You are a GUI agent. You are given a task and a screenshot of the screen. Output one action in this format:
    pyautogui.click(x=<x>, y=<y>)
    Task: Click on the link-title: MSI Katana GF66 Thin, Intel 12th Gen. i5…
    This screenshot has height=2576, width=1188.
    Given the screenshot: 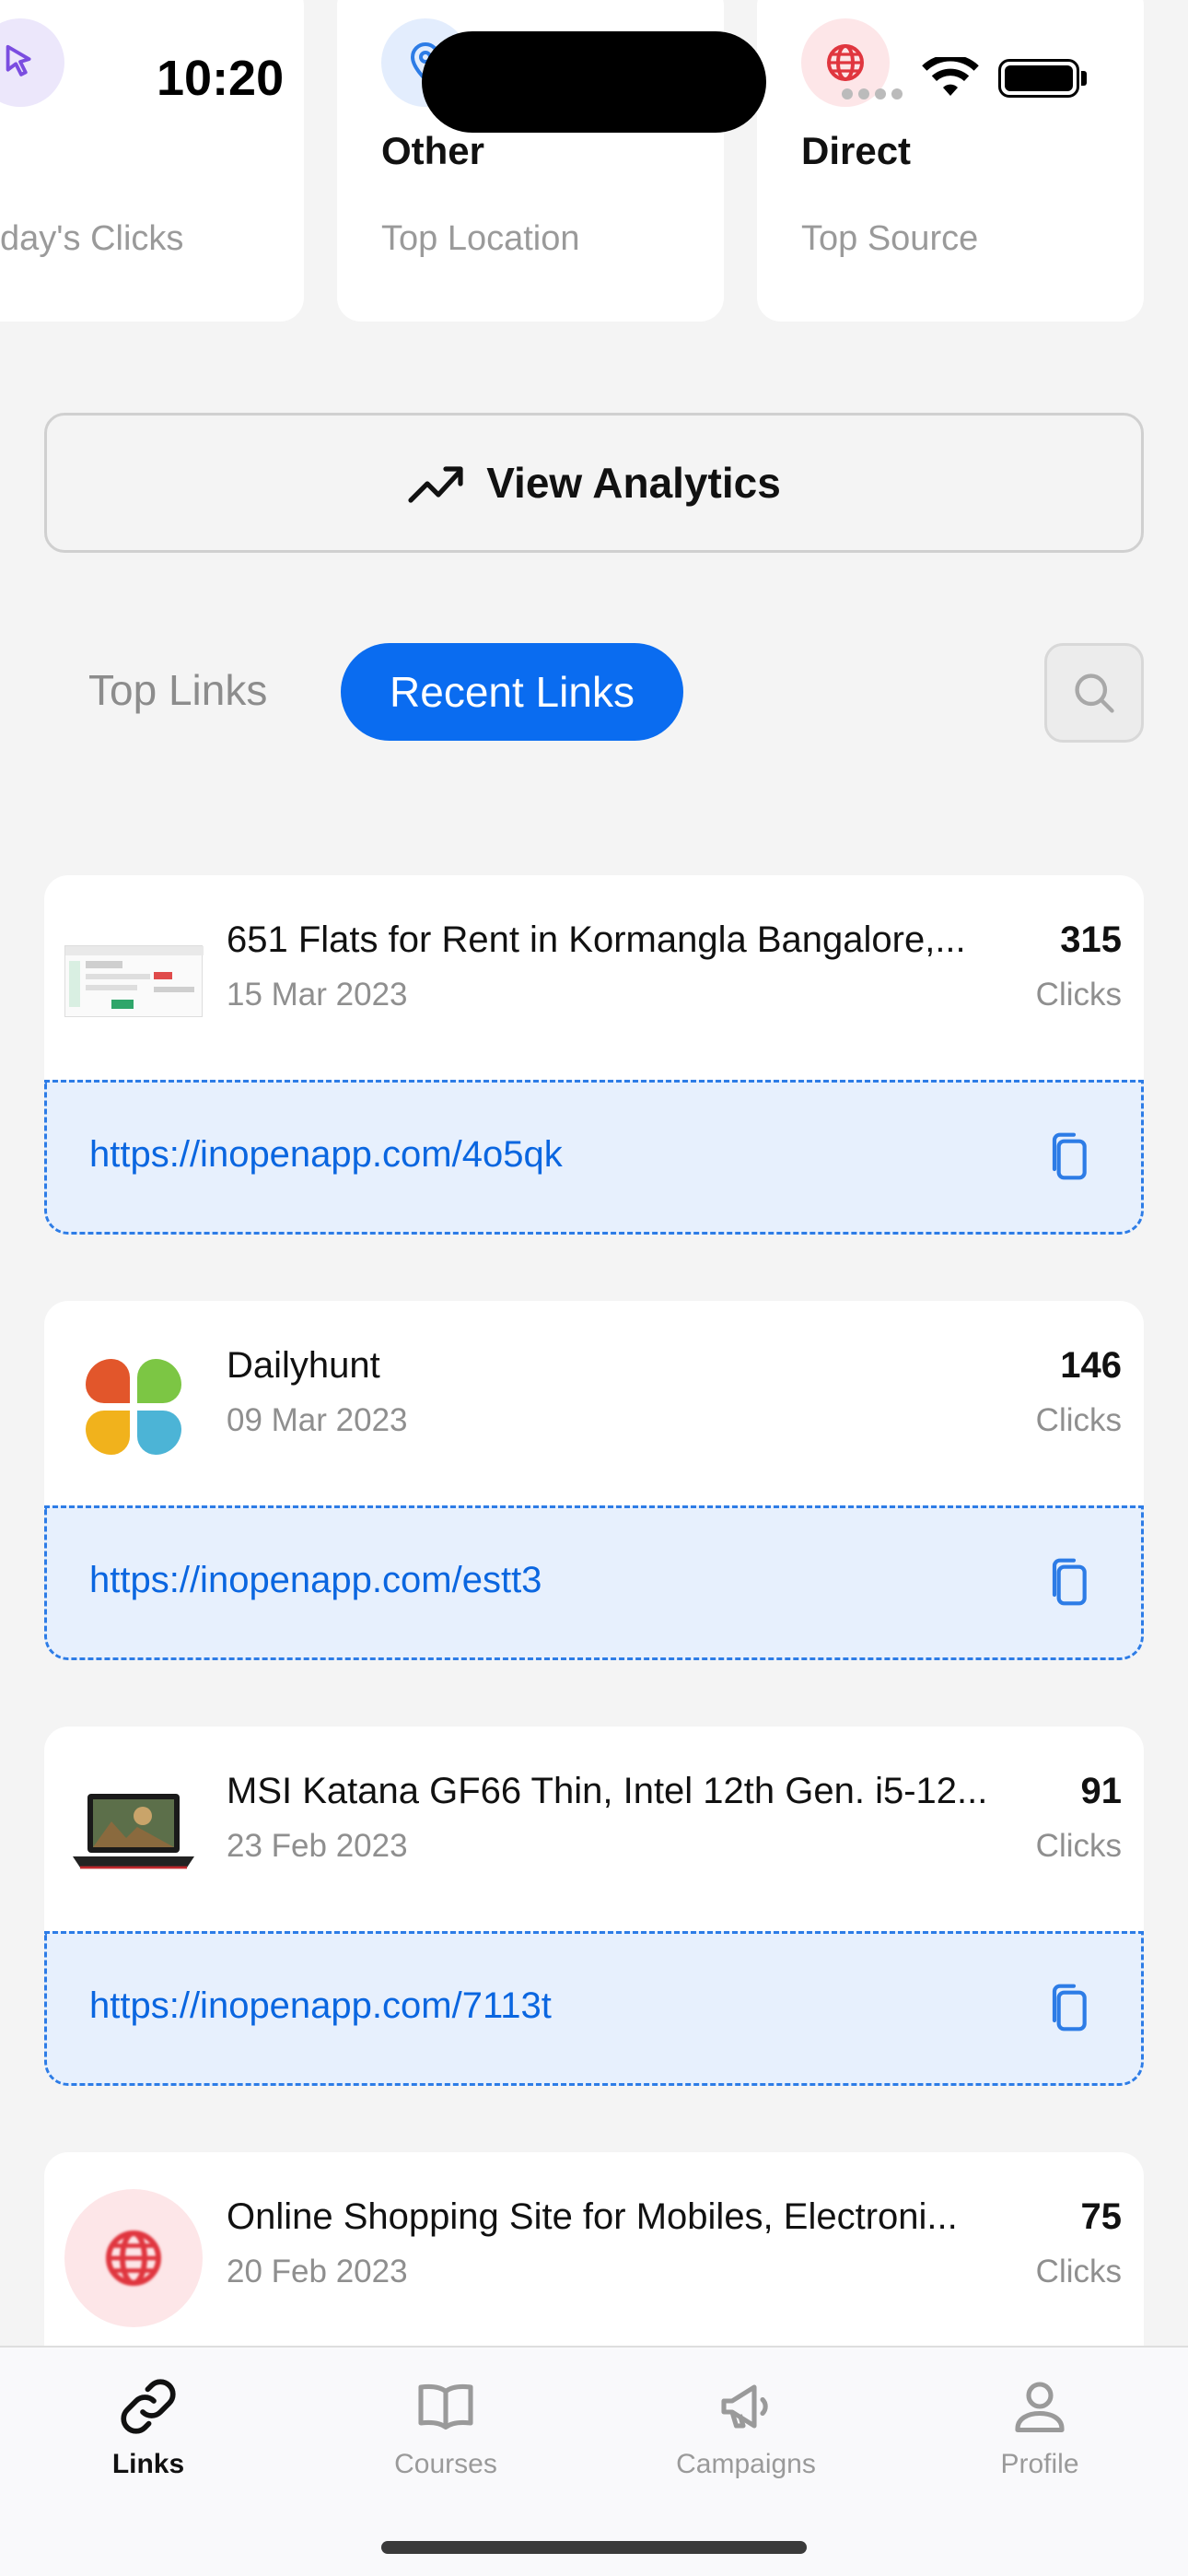 What is the action you would take?
    pyautogui.click(x=607, y=1791)
    